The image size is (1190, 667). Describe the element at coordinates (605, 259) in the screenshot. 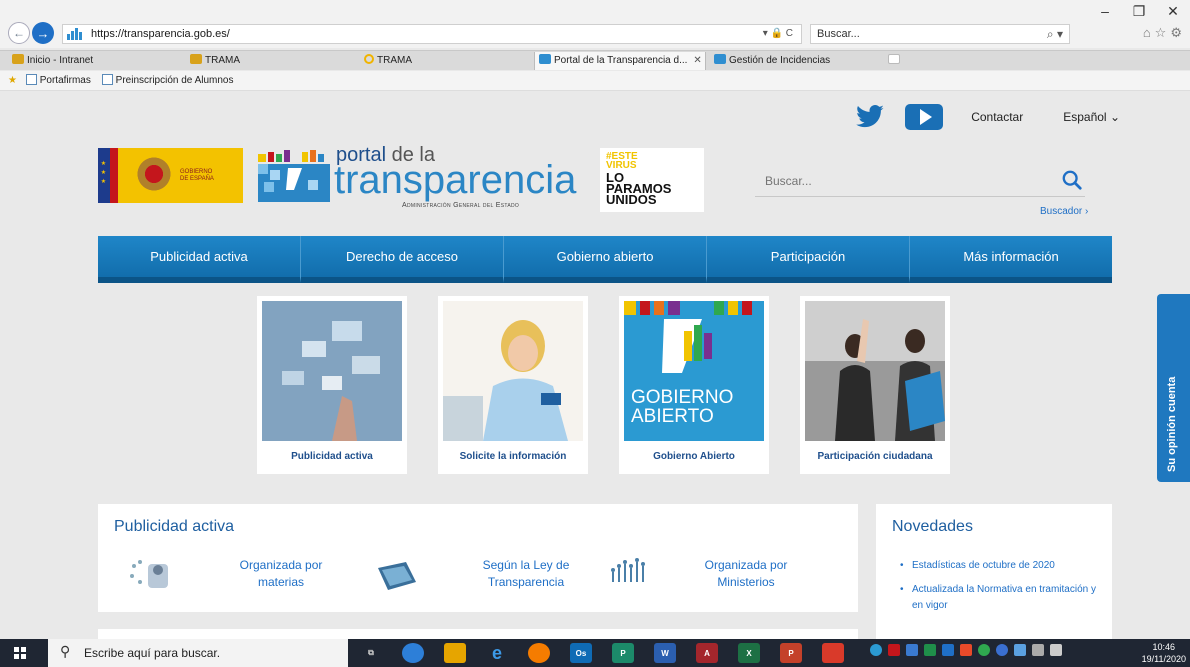

I see `nav-gobierno-abierto: Gobierno abierto` at that location.